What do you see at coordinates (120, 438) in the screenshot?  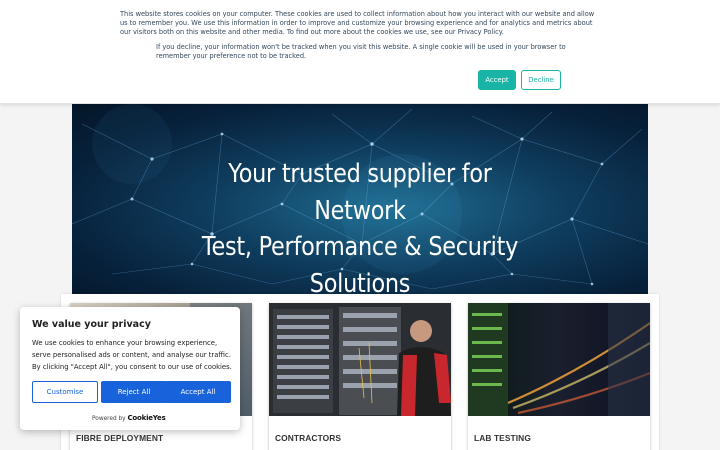 I see `card-title: FIBRE DEPLOYMENT` at bounding box center [120, 438].